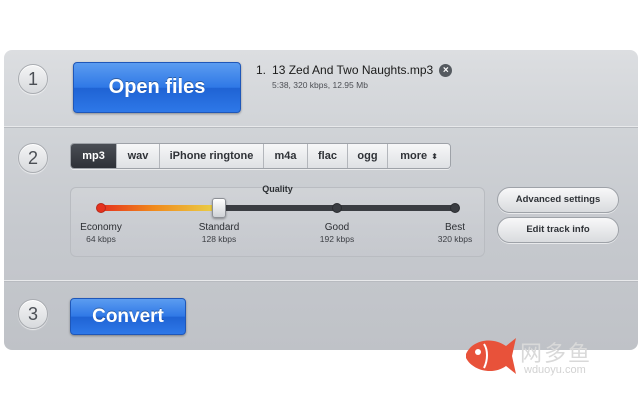  Describe the element at coordinates (434, 156) in the screenshot. I see `updown-arrow-icon: ⬍` at that location.